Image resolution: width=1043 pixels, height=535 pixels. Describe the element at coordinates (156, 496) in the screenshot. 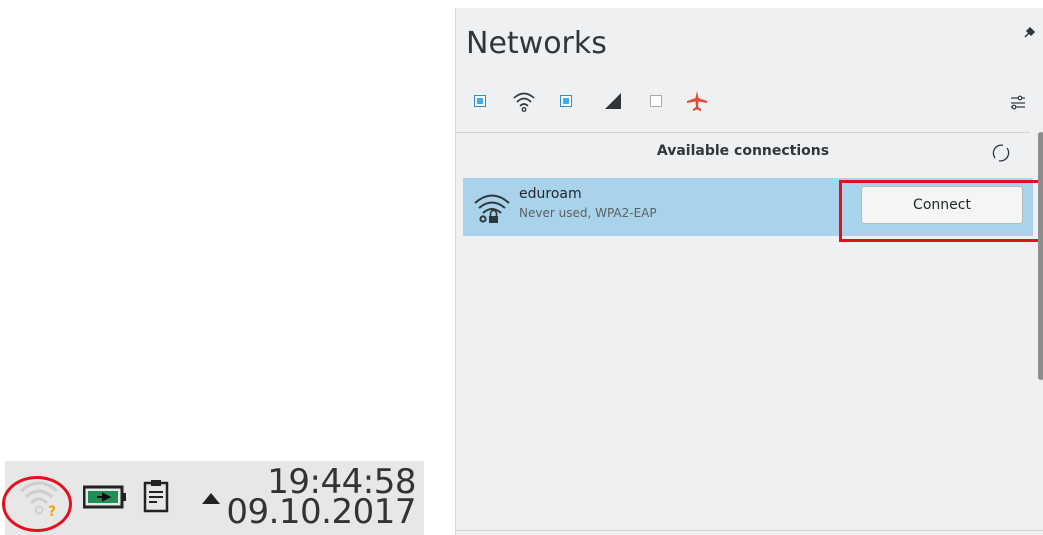

I see `clipboard-icon` at that location.